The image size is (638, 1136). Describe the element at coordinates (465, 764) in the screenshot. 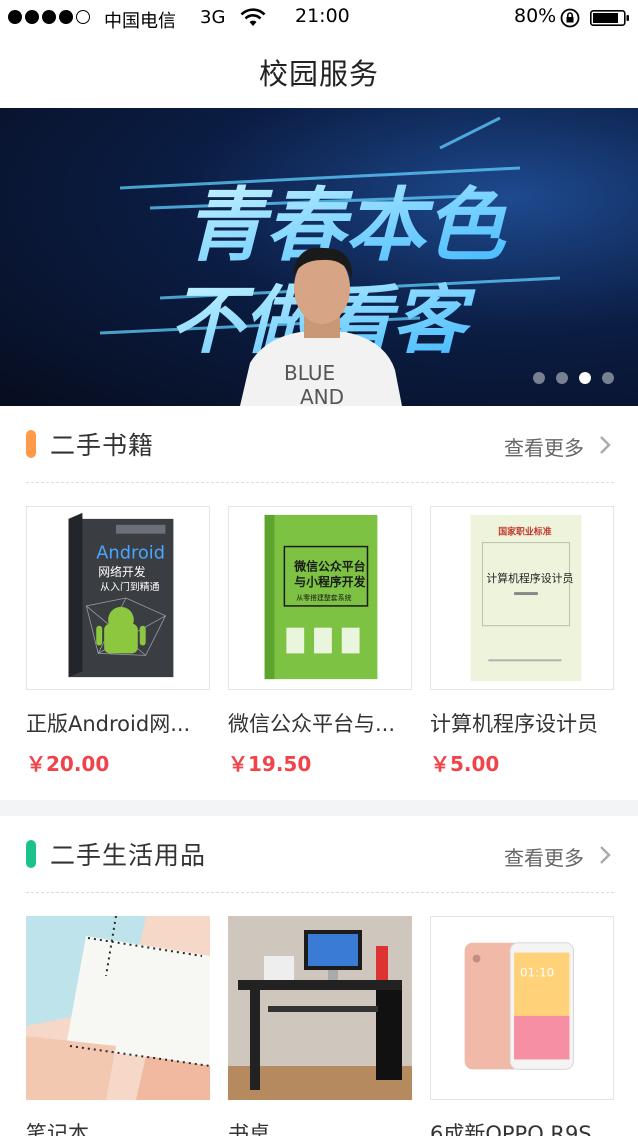

I see `product-price: ￥5.00` at that location.